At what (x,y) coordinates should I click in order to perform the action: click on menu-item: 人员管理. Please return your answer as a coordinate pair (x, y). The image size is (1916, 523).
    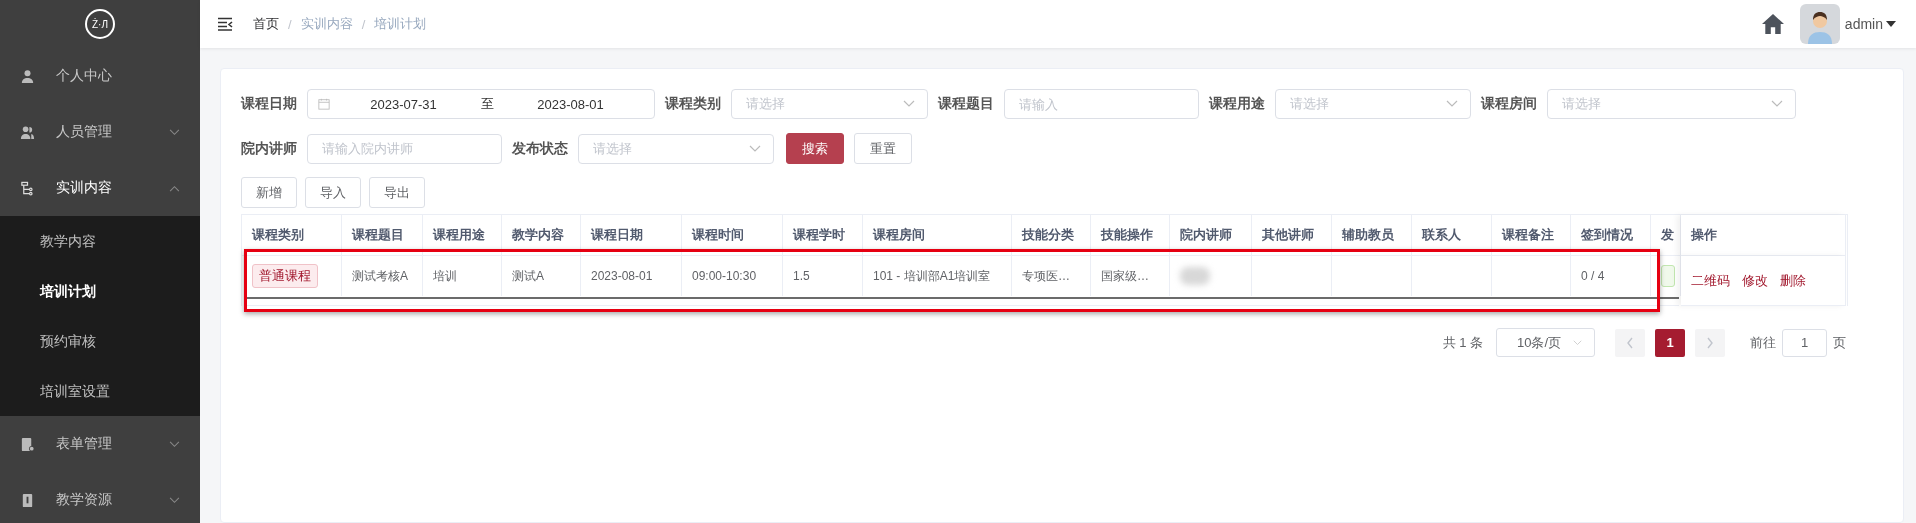
    Looking at the image, I should click on (100, 132).